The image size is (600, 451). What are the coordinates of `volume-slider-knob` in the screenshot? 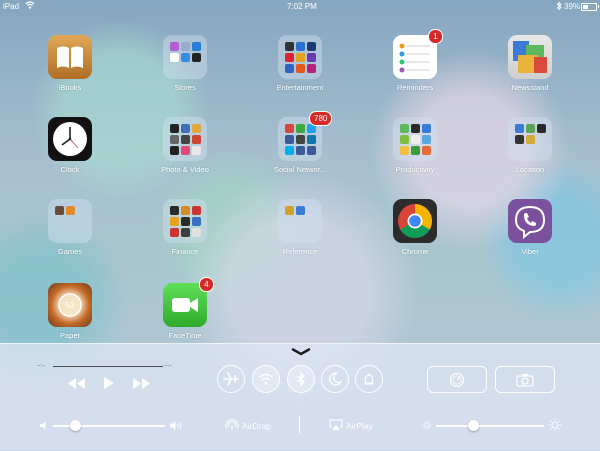 It's located at (75, 425).